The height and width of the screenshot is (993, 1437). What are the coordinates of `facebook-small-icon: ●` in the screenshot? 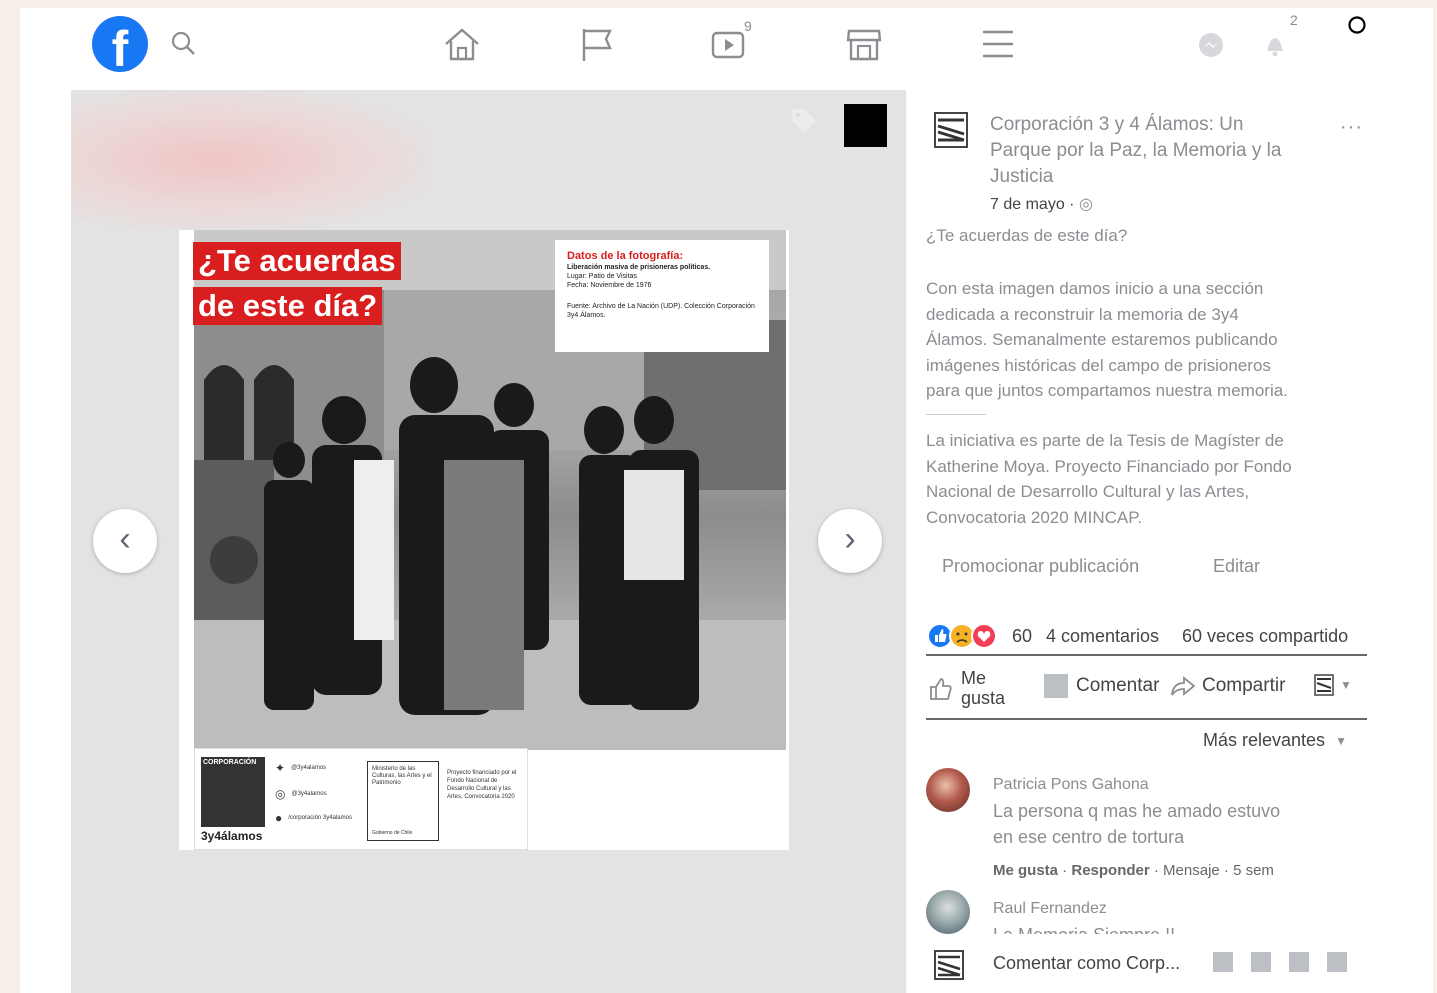 It's located at (279, 818).